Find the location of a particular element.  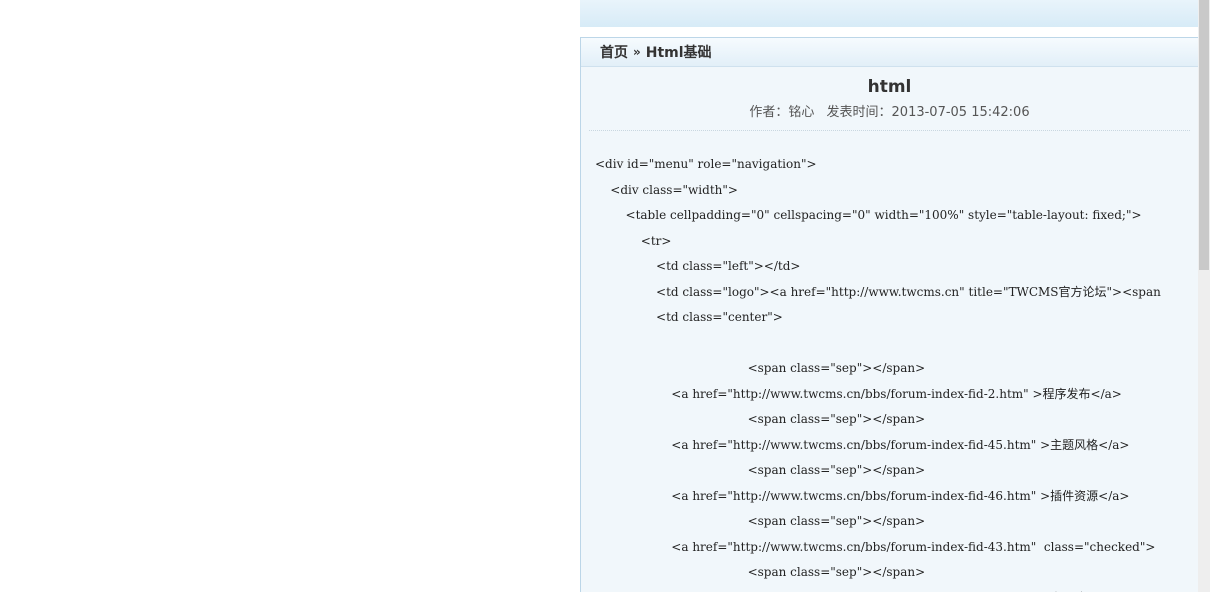

article-title: html is located at coordinates (889, 87).